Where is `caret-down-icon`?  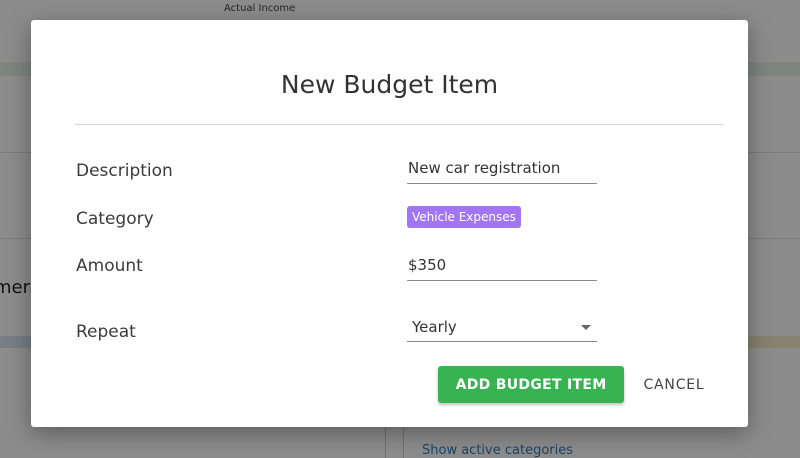 caret-down-icon is located at coordinates (586, 327).